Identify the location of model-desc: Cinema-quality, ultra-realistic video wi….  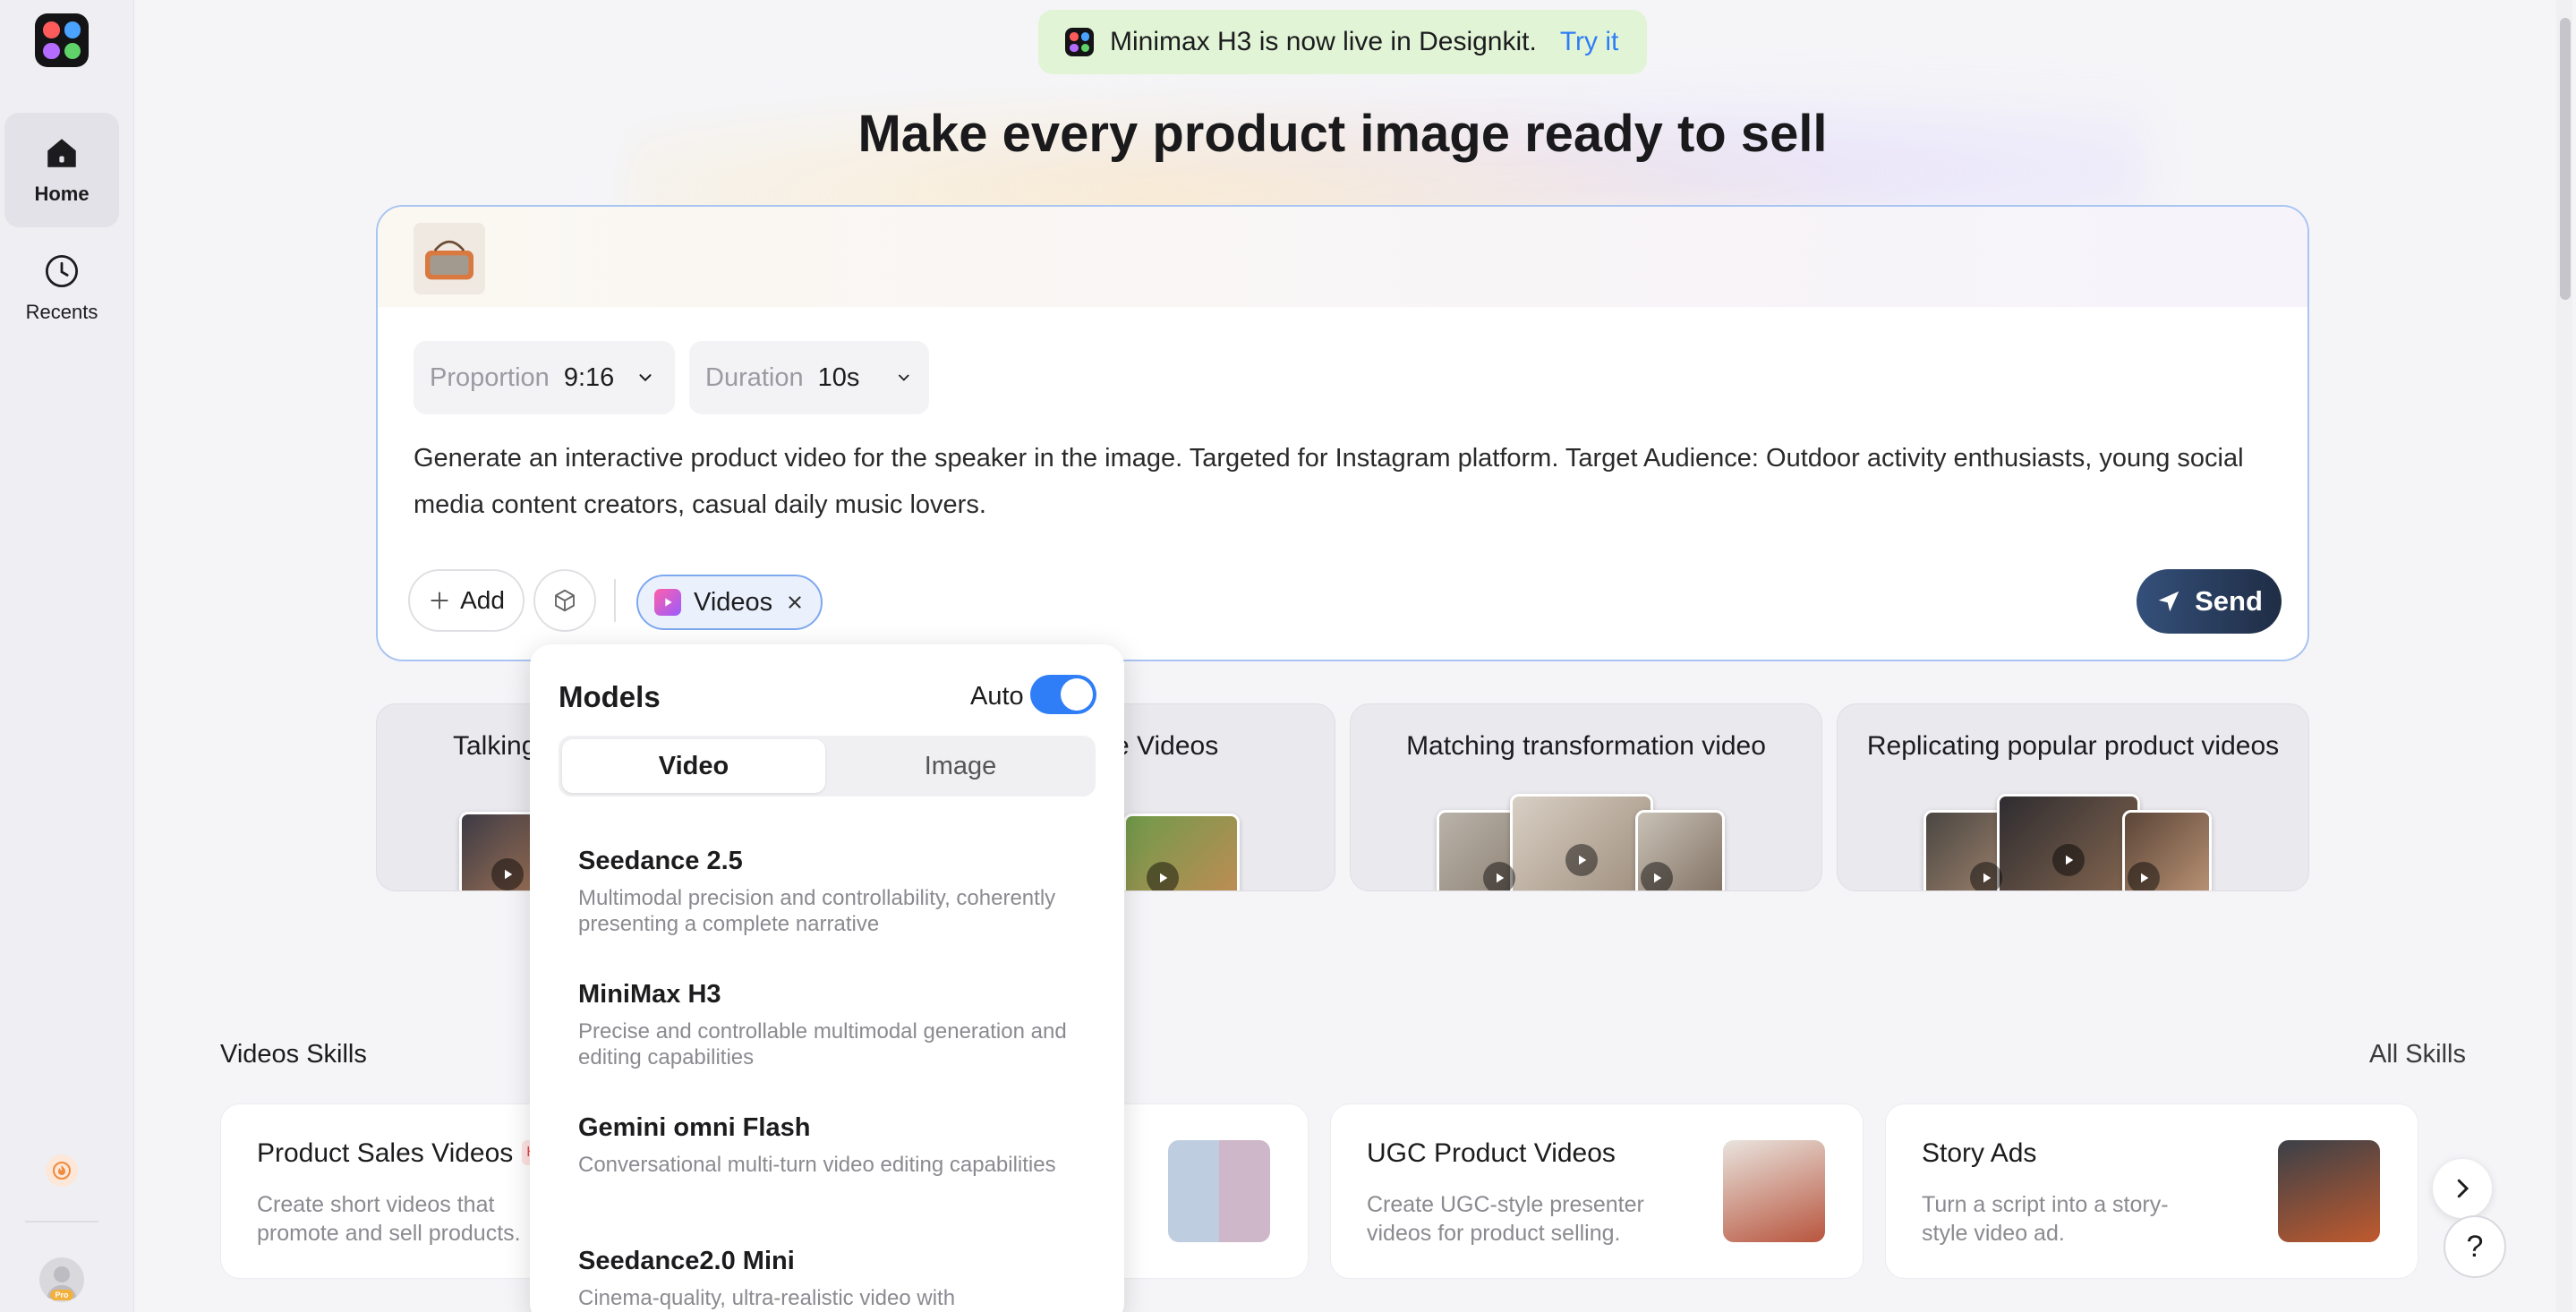
(767, 1298).